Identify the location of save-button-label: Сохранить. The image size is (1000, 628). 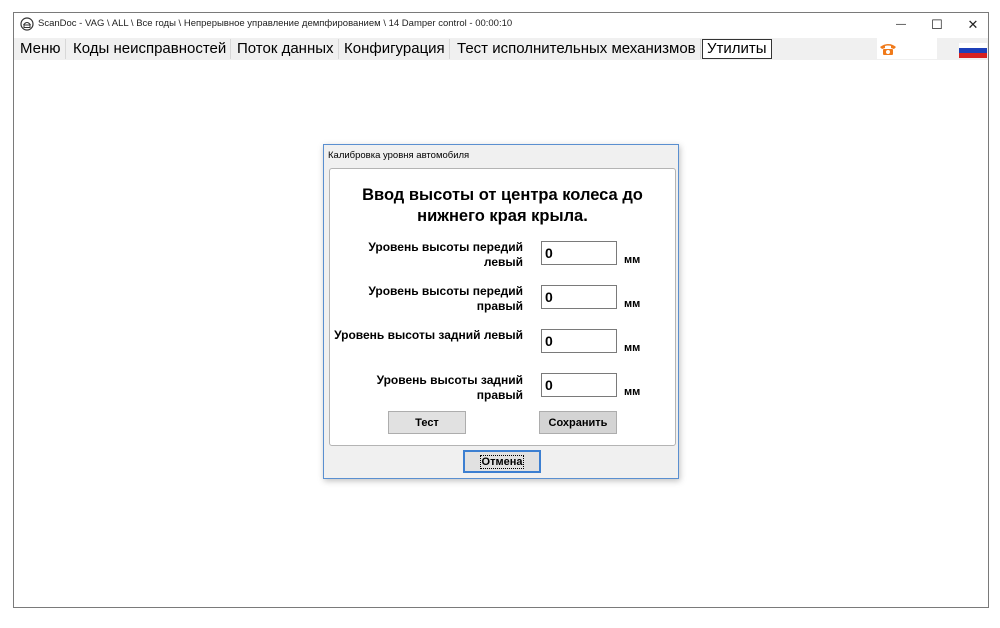
(578, 422).